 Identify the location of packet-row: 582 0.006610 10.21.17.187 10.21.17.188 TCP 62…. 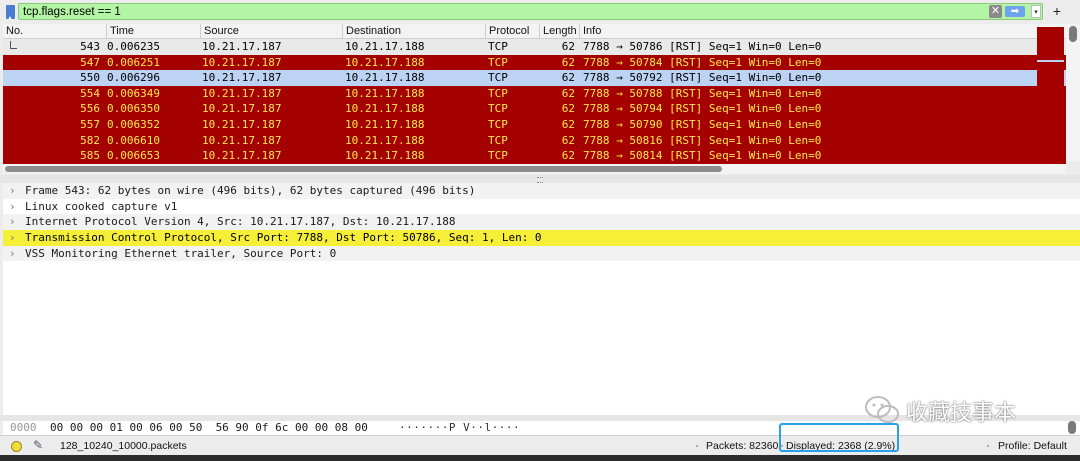
(534, 140).